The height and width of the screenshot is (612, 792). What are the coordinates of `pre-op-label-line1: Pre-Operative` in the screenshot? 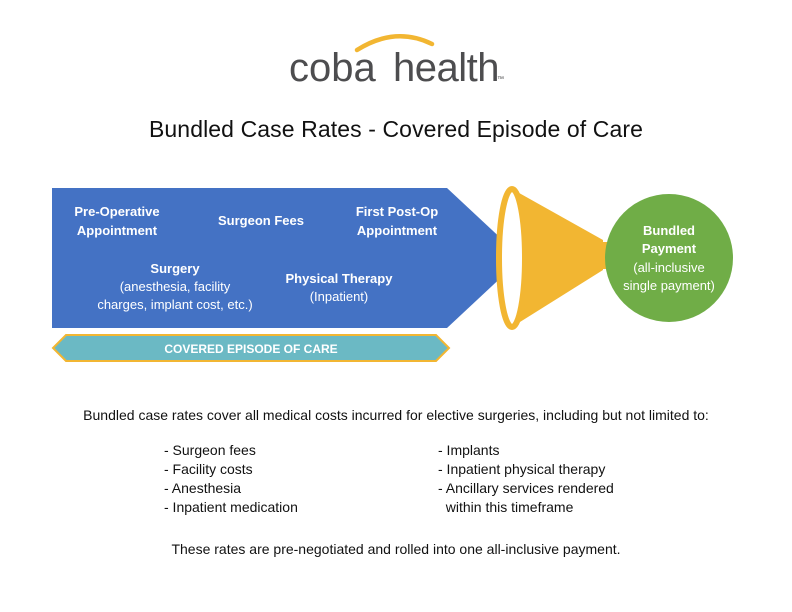 It's located at (116, 211).